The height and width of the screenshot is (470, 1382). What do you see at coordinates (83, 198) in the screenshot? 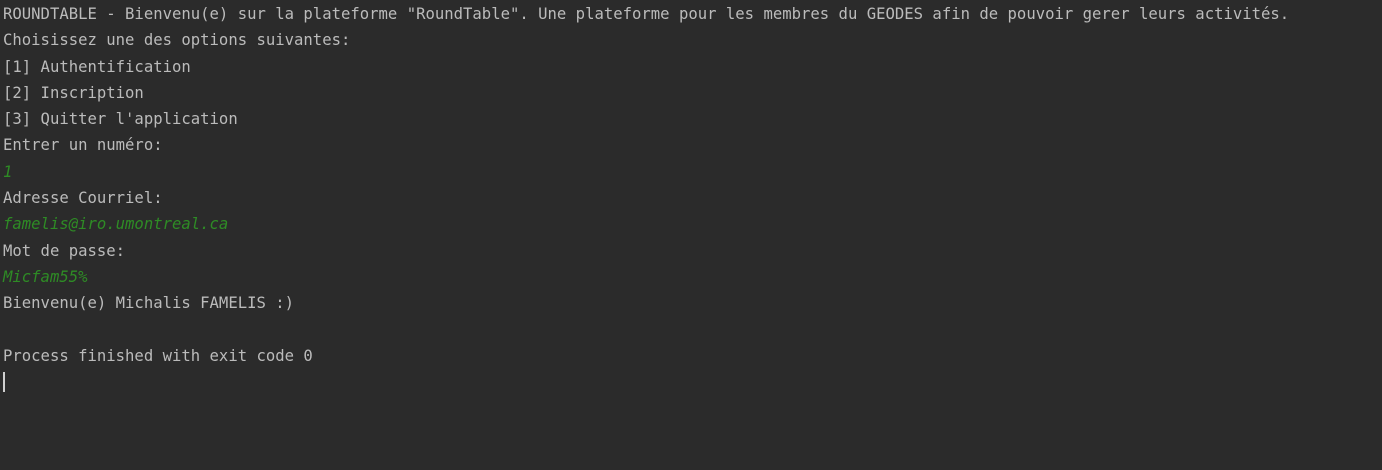
I see `email-prompt: Adresse Courriel:` at bounding box center [83, 198].